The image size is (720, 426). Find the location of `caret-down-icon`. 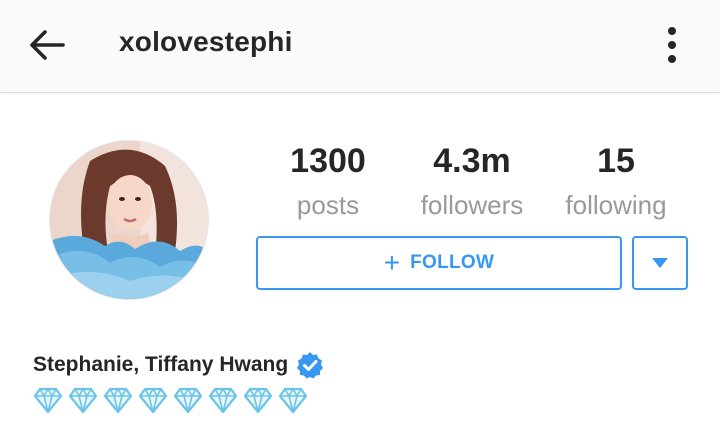

caret-down-icon is located at coordinates (660, 263).